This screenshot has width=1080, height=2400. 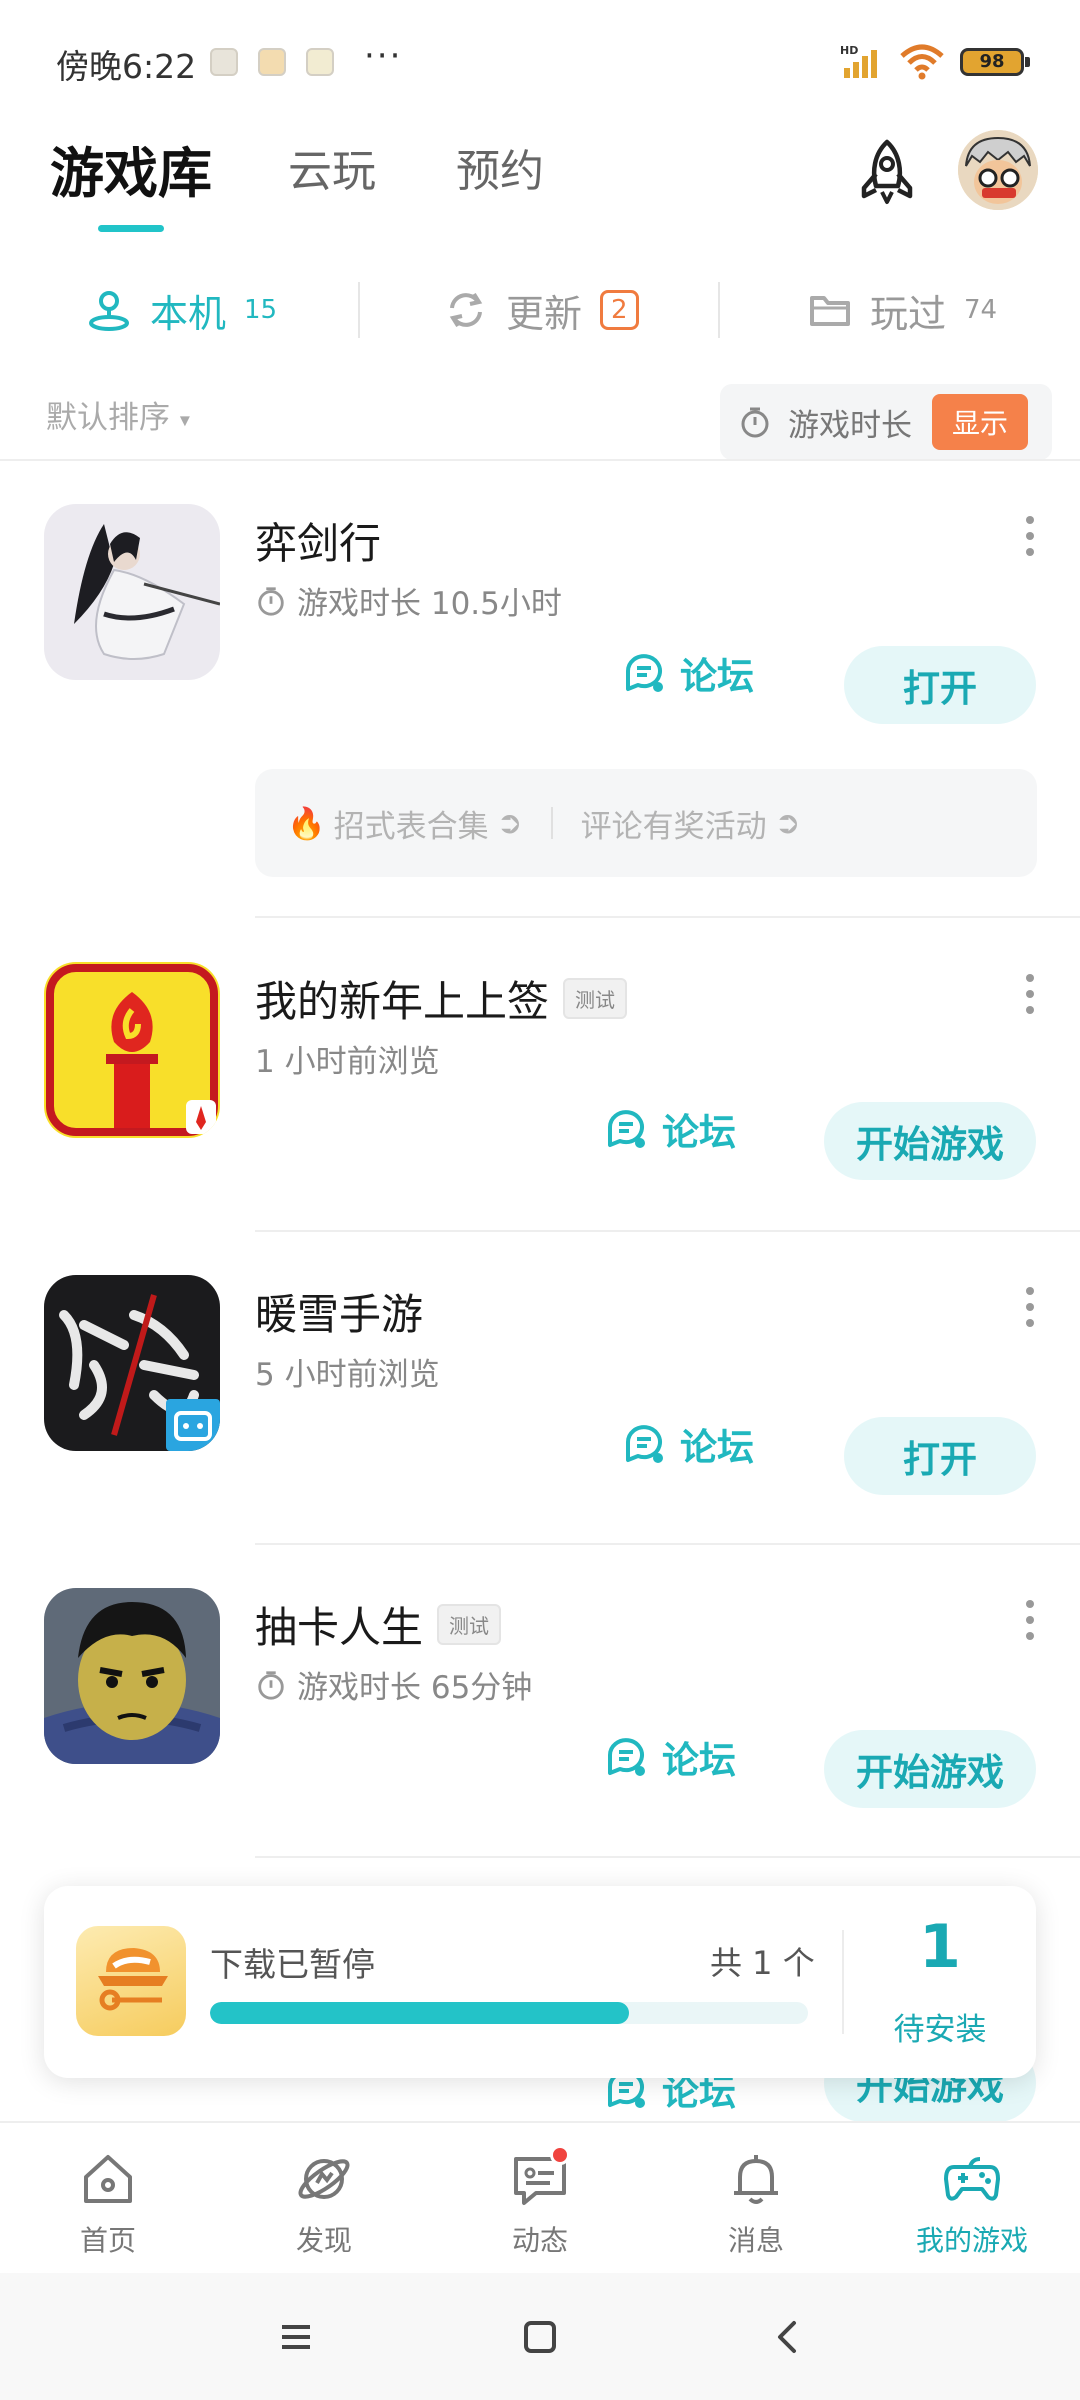 I want to click on svg-text: HD, so click(x=849, y=50).